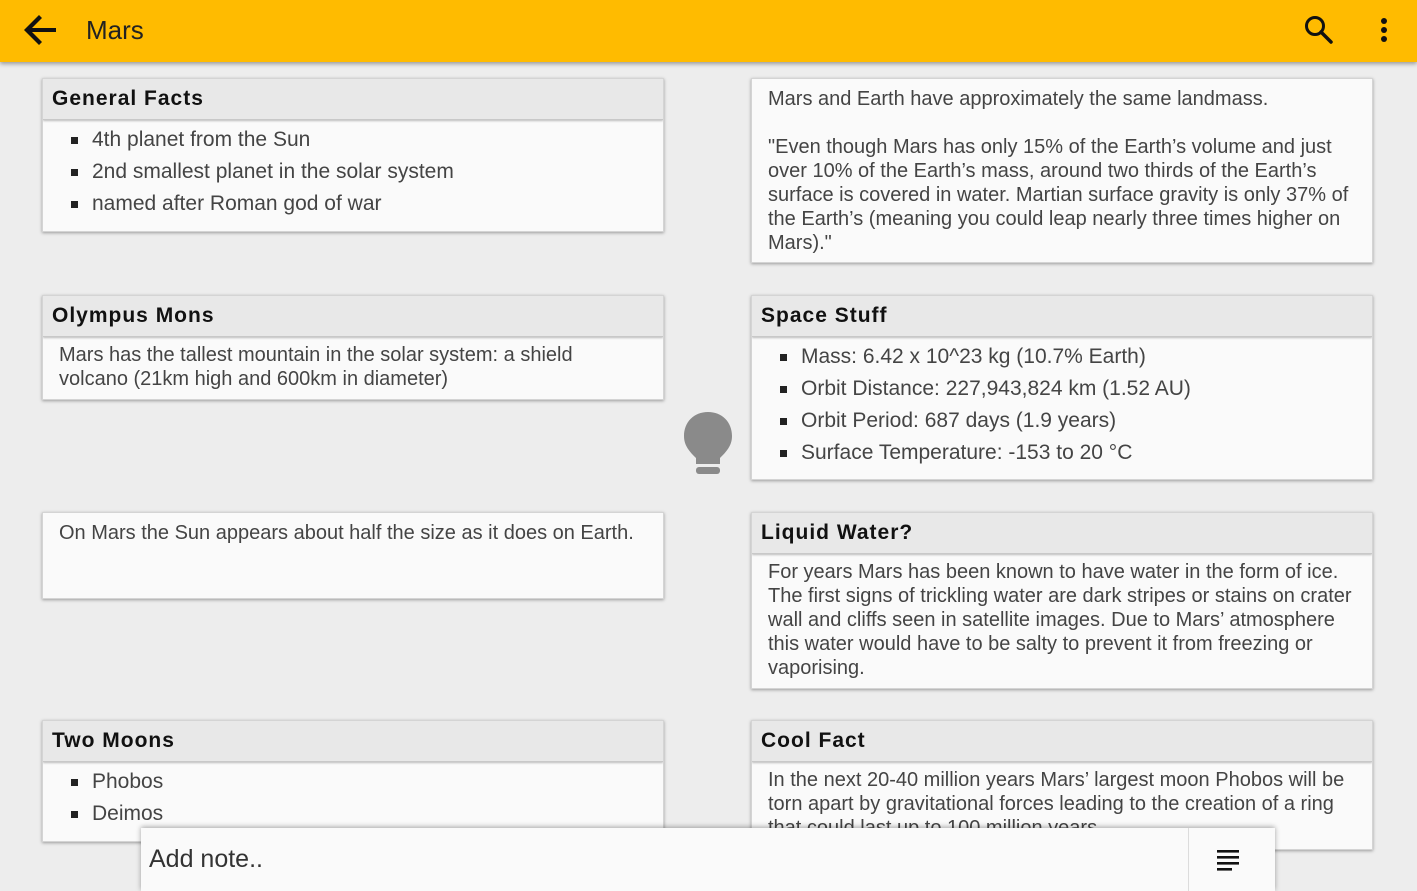 The image size is (1417, 891). I want to click on card-title: Two Moons, so click(353, 741).